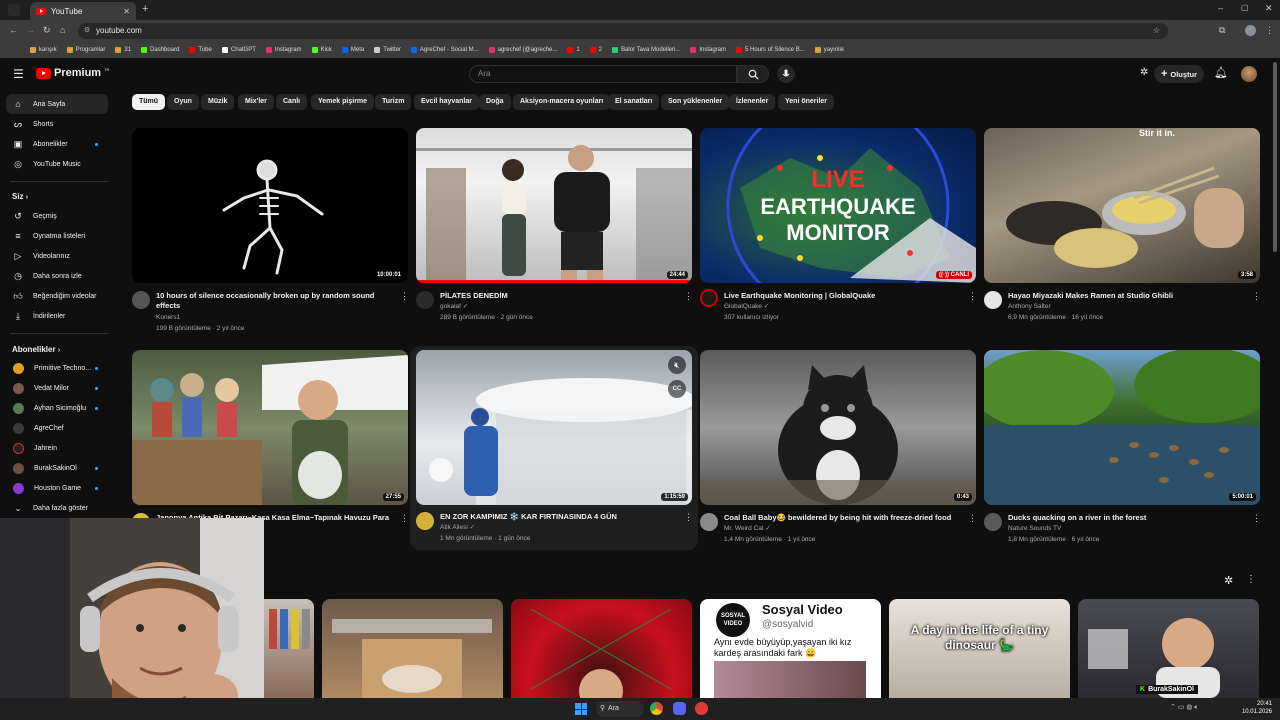  Describe the element at coordinates (321, 50) in the screenshot. I see `bookmark-item: Kick` at that location.